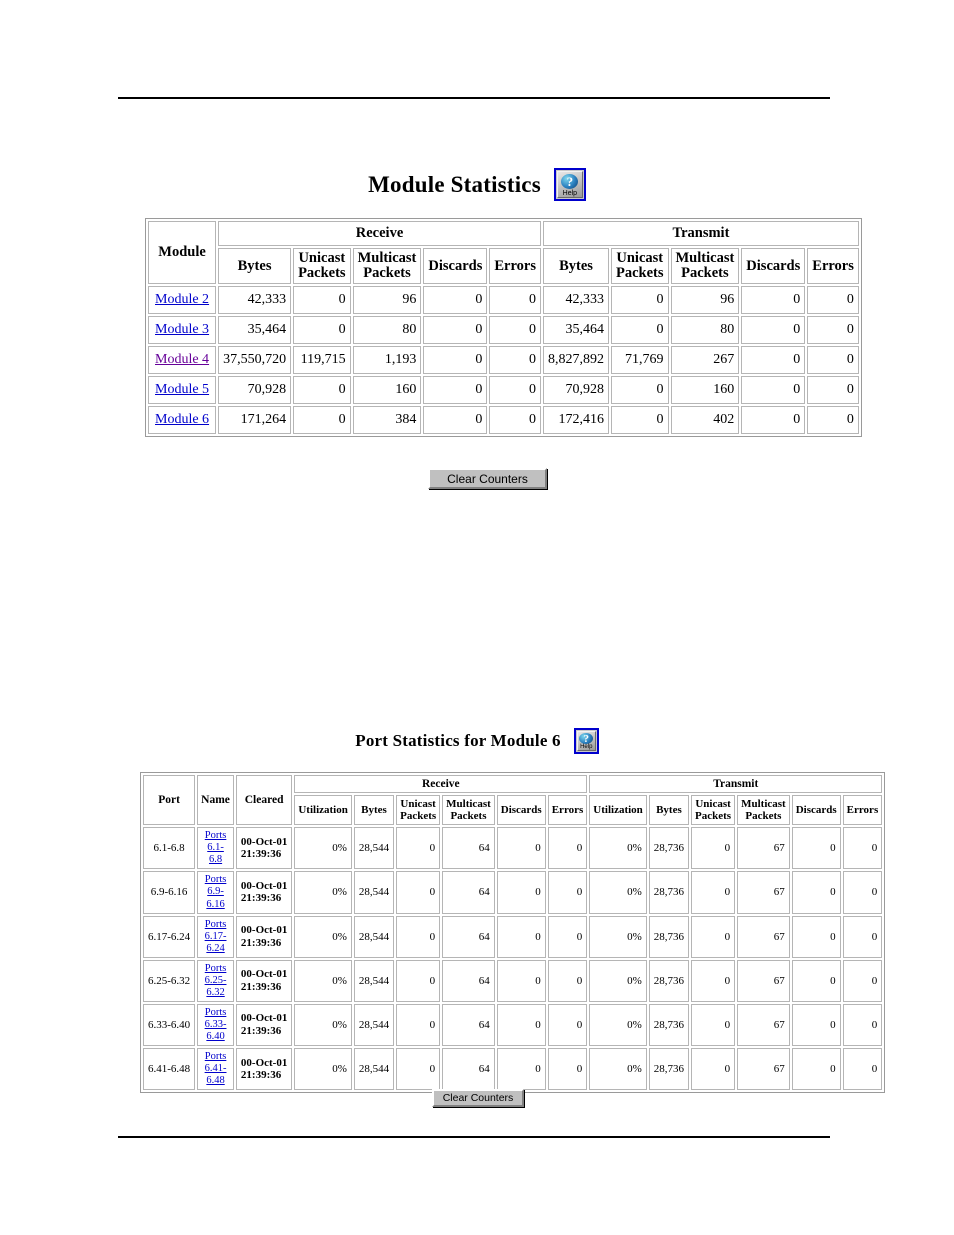  What do you see at coordinates (567, 810) in the screenshot?
I see `port-rx-errors-header: Errors` at bounding box center [567, 810].